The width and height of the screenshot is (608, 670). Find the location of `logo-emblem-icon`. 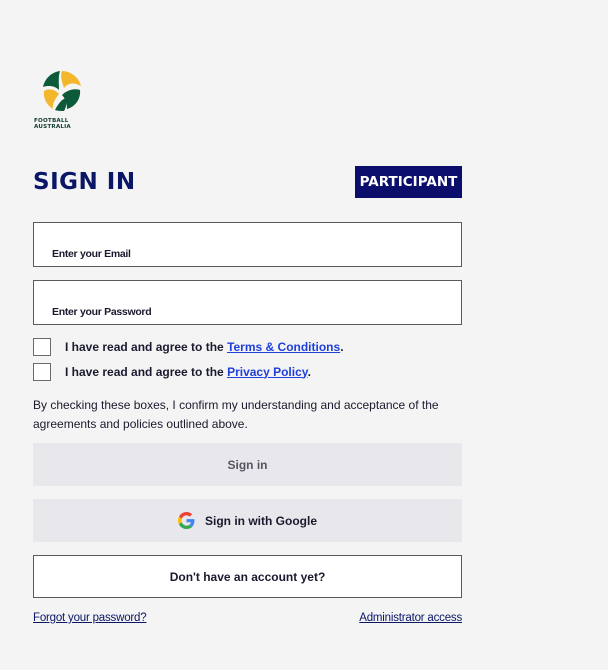

logo-emblem-icon is located at coordinates (62, 90).